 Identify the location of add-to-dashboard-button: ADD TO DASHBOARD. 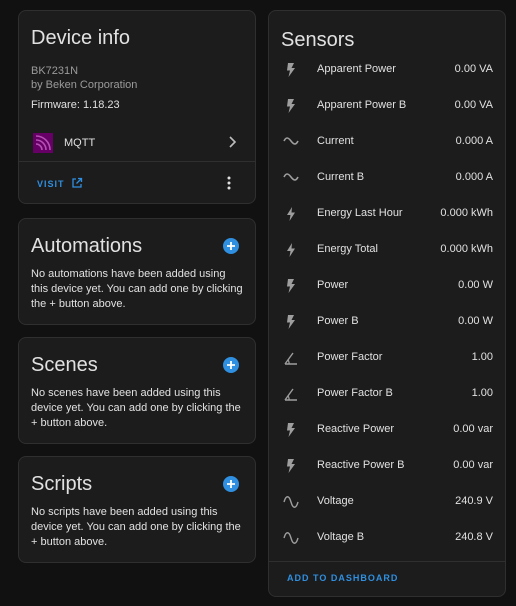
(342, 578).